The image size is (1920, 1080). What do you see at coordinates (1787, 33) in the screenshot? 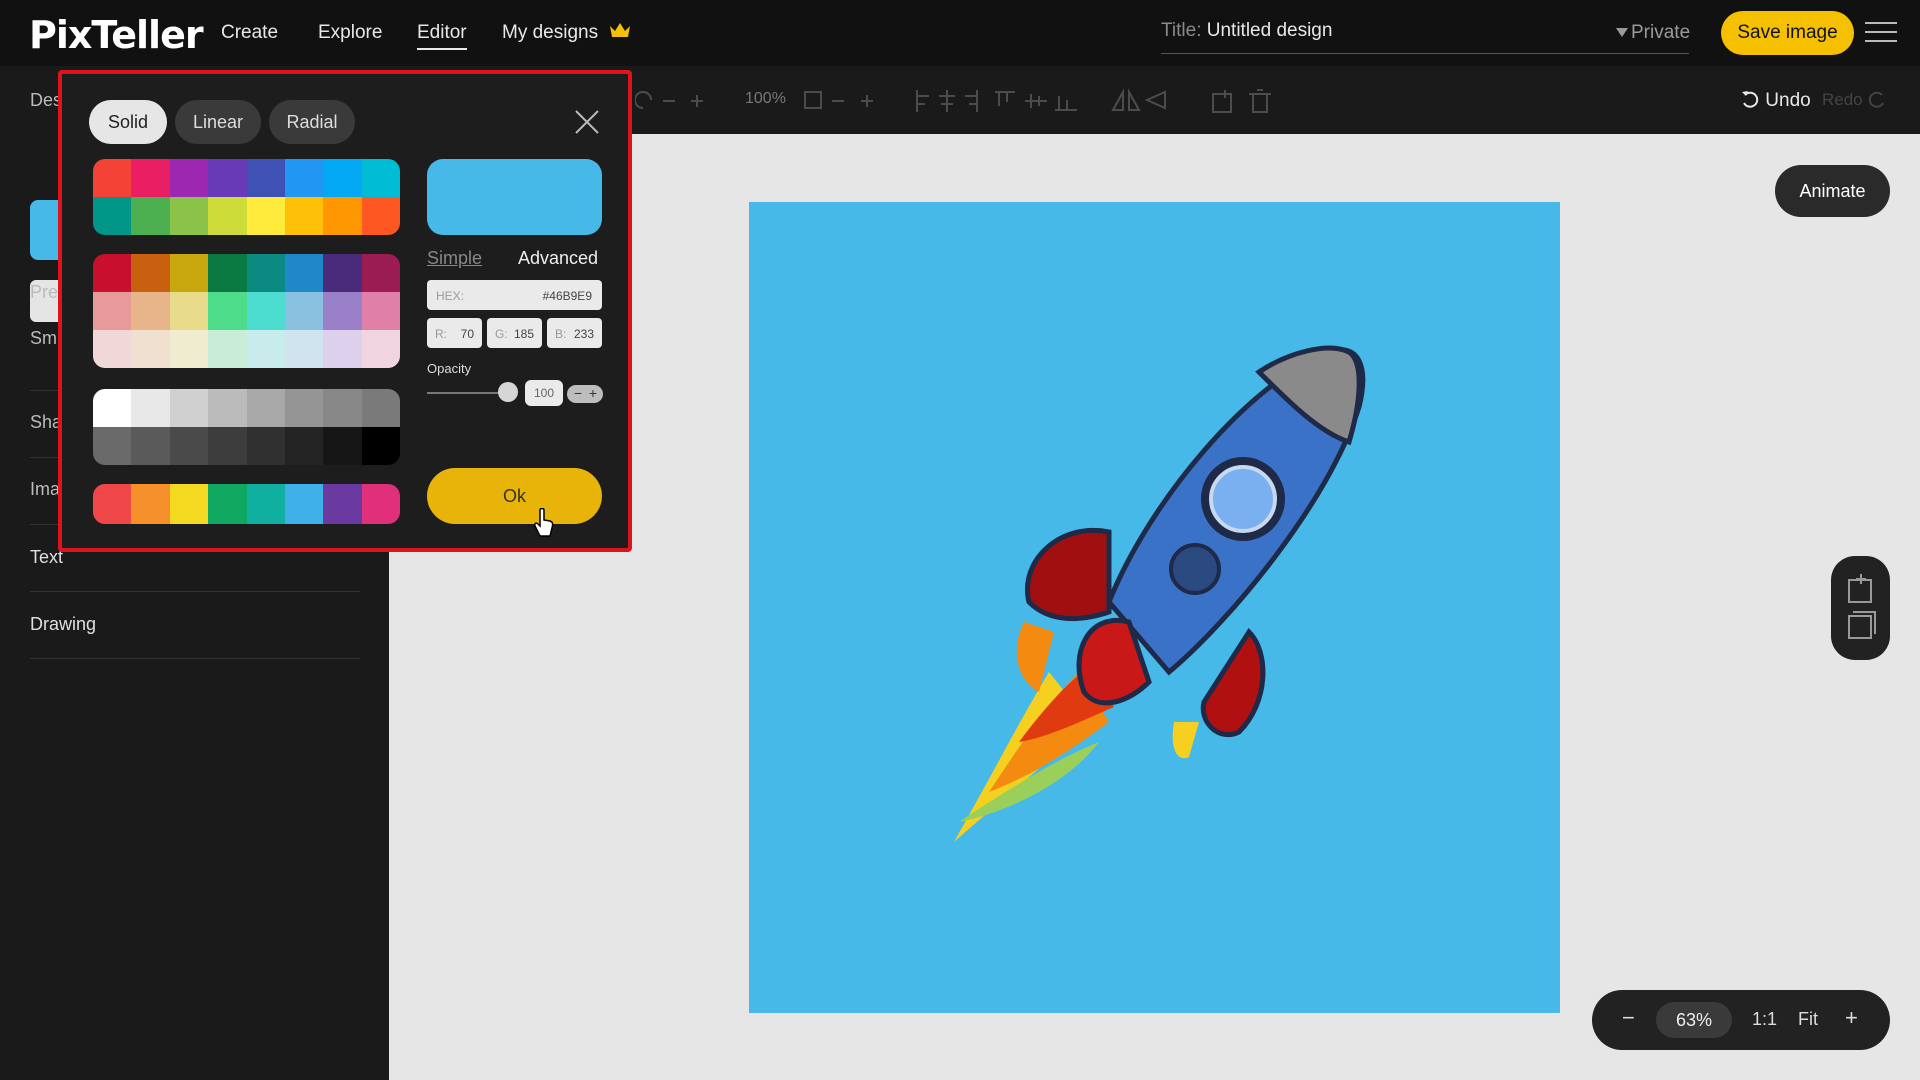
I see `save-image-button: Save image` at bounding box center [1787, 33].